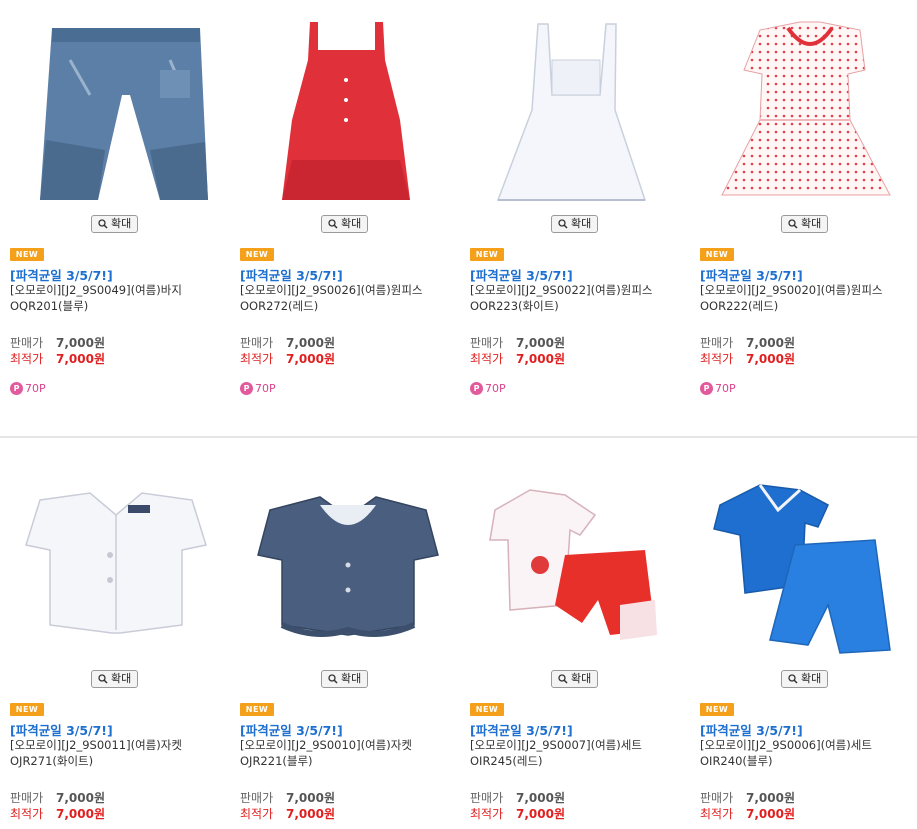 The width and height of the screenshot is (917, 829). I want to click on product-name: [오모로이][J2_9S0020](여름)원피스OOR222(레드), so click(805, 298).